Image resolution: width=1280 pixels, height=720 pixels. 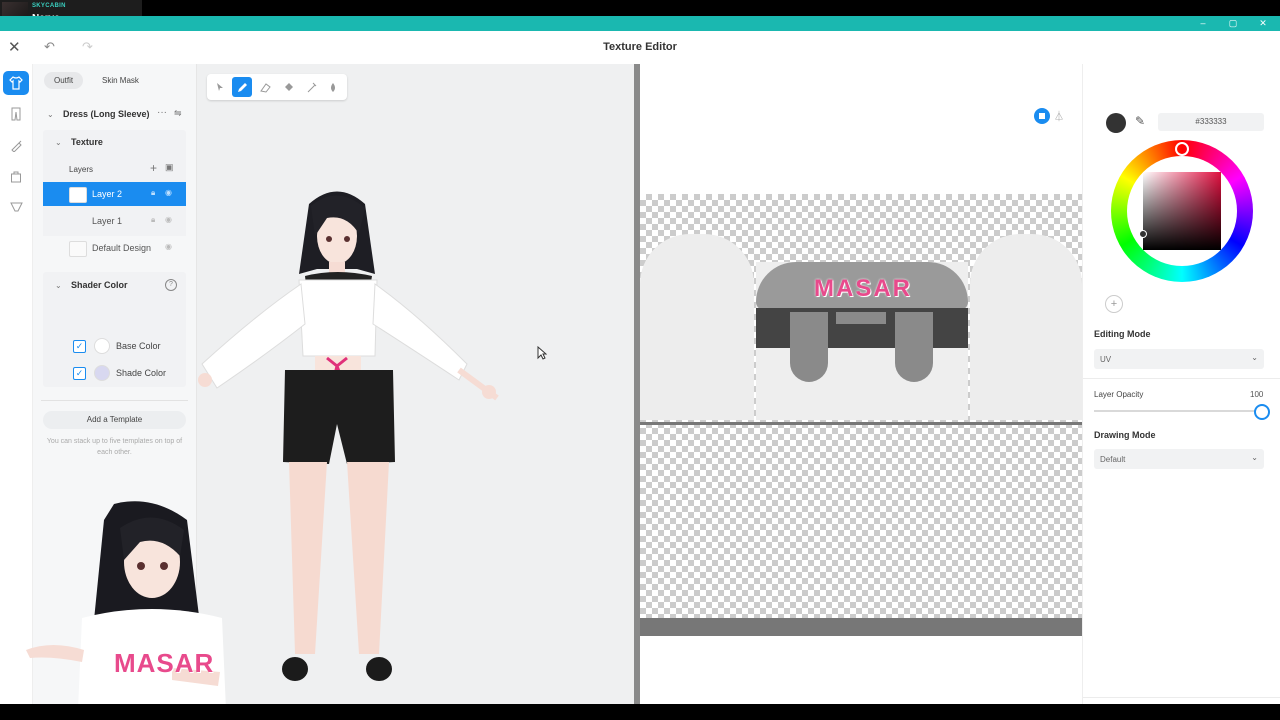 I want to click on hue-ring, so click(x=1182, y=211).